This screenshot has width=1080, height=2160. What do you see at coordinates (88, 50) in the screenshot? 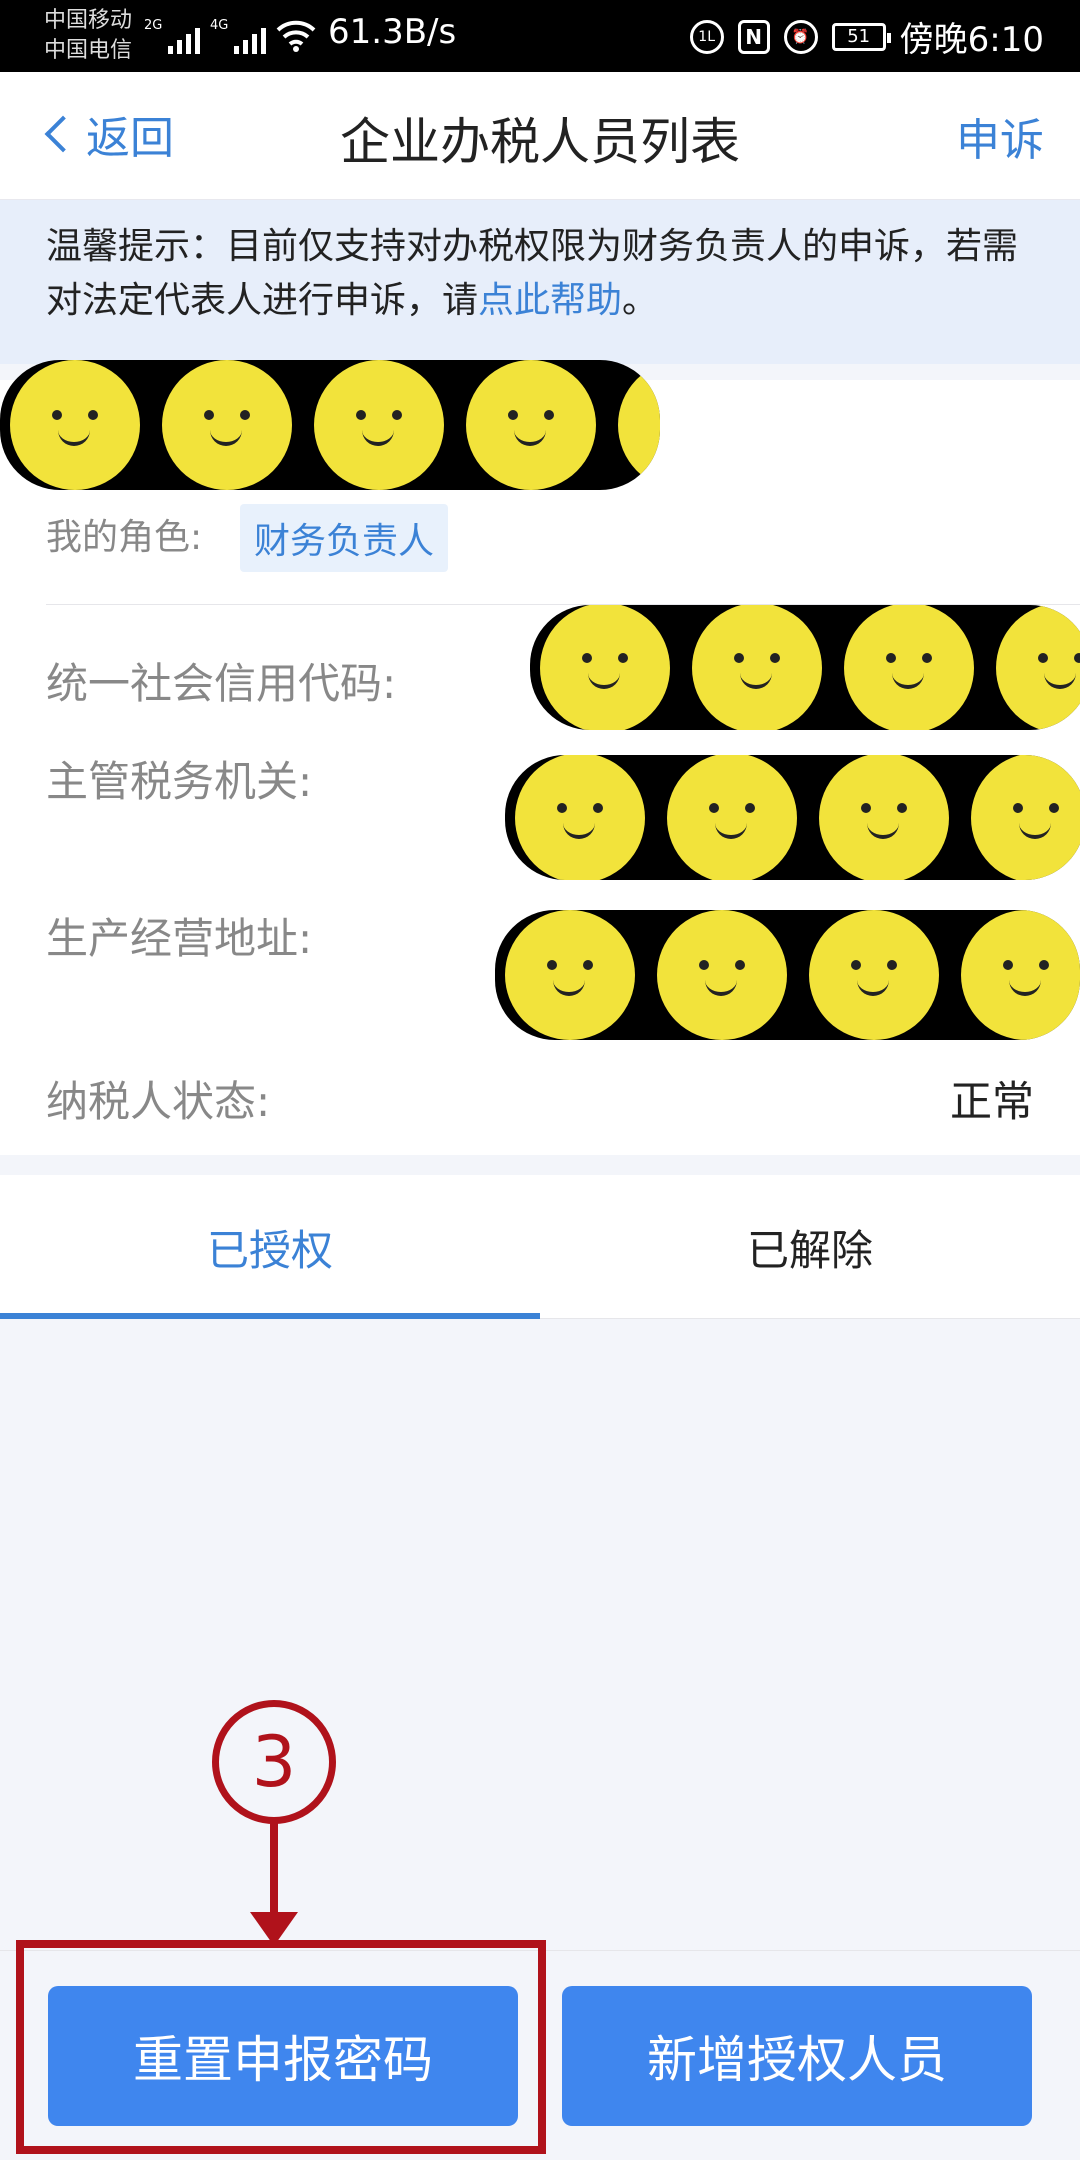
I see `carrier-2: 中国电信` at bounding box center [88, 50].